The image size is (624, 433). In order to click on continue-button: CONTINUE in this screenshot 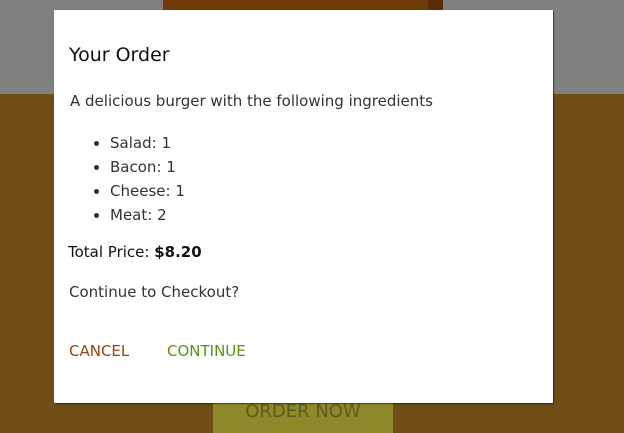, I will do `click(206, 351)`.